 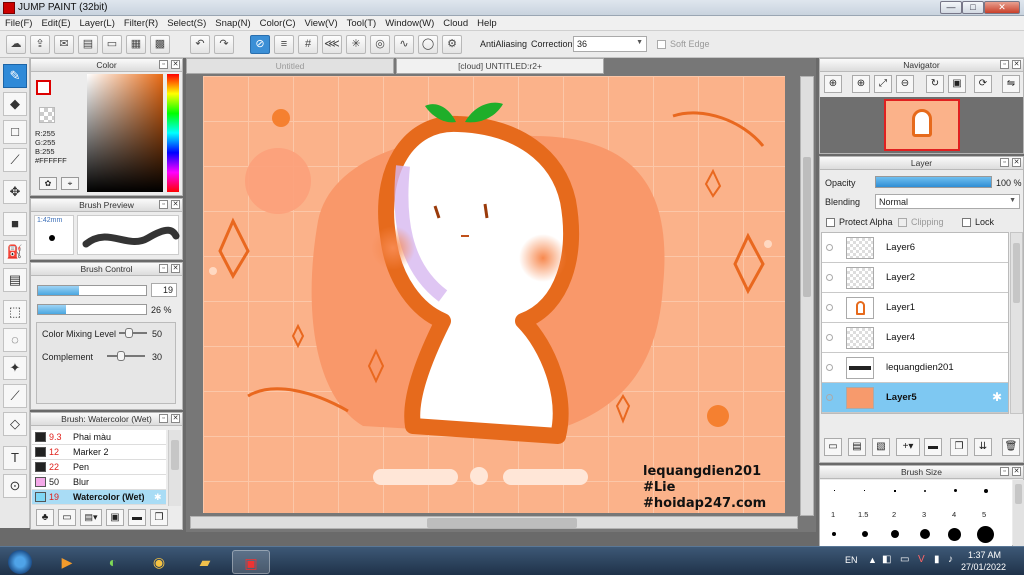 I want to click on redo-icon: ↷, so click(x=224, y=44).